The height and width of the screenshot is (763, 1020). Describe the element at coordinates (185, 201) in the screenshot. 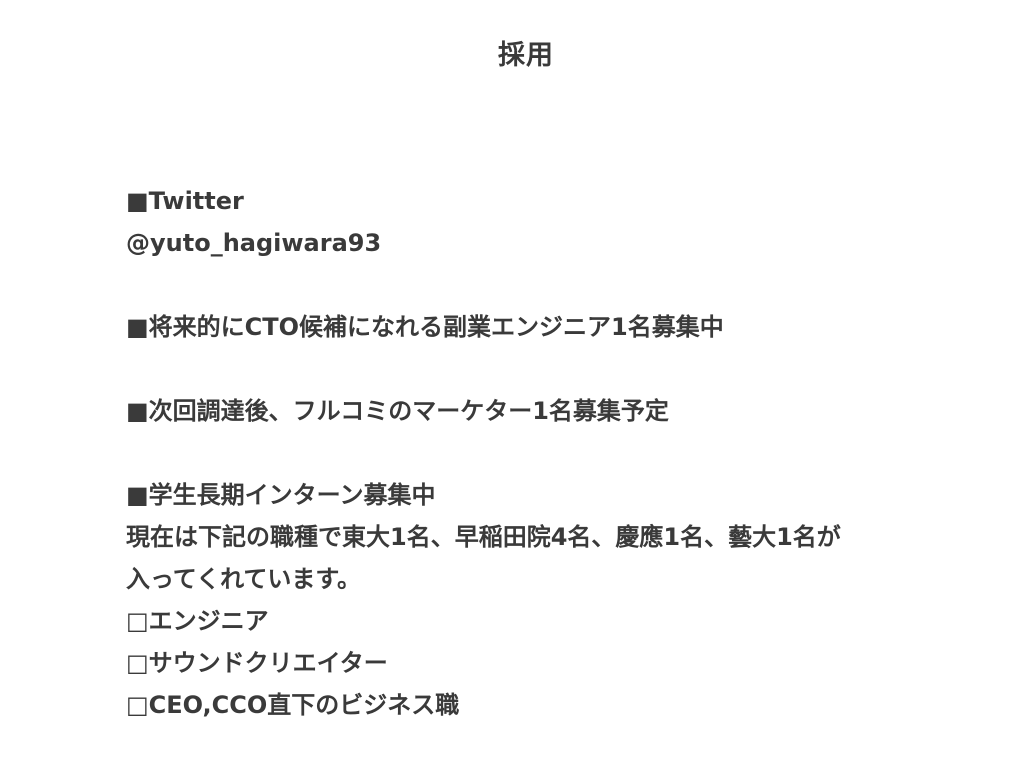

I see `twitter-heading: ■Twitter` at that location.